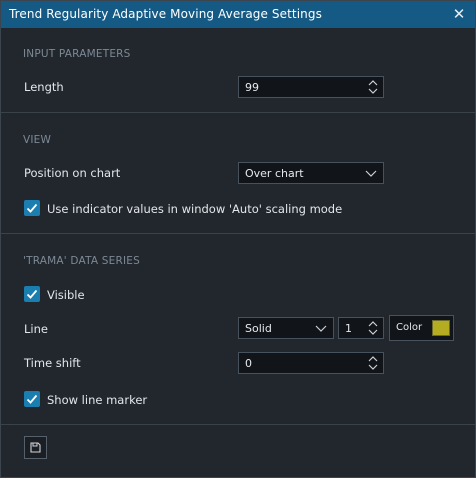  Describe the element at coordinates (52, 363) in the screenshot. I see `time-shift-label: Time shift` at that location.